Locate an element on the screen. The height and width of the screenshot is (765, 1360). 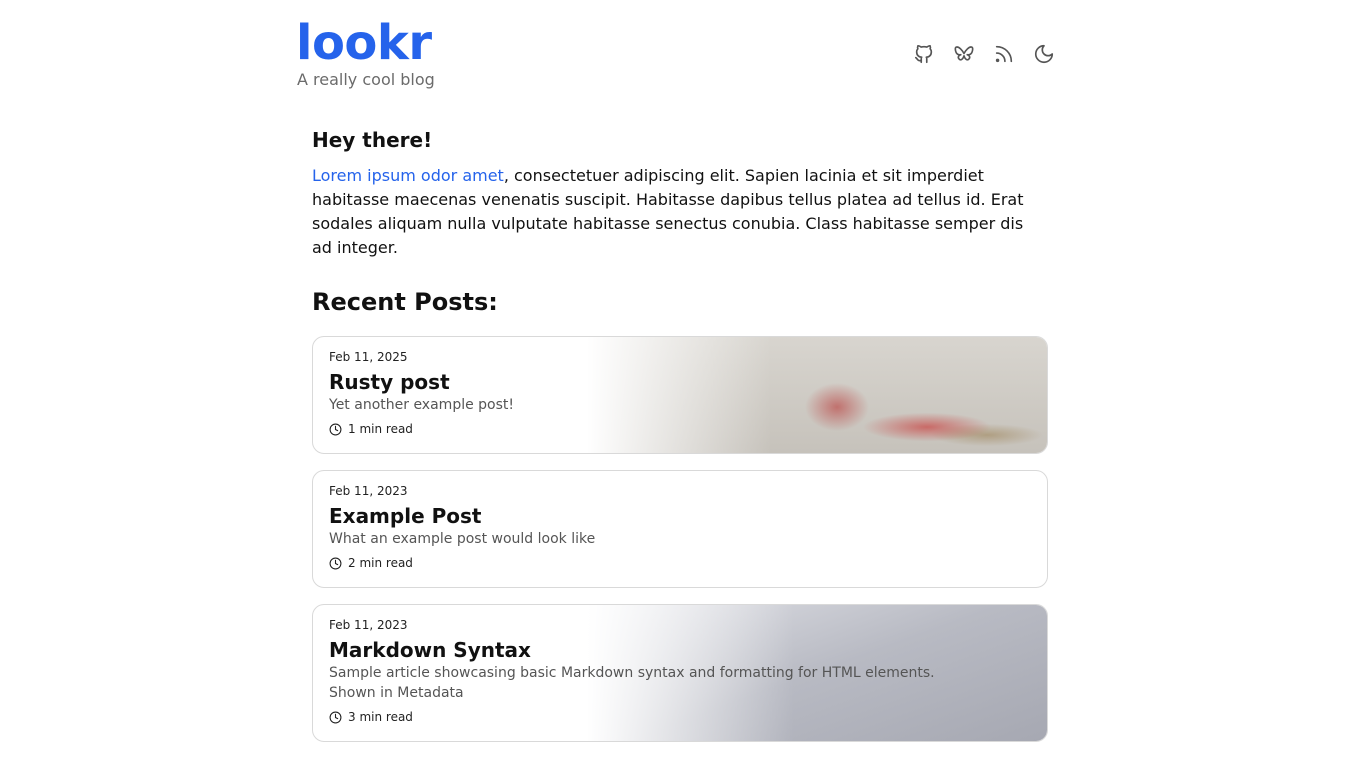
post-title: Markdown Syntax is located at coordinates (680, 650).